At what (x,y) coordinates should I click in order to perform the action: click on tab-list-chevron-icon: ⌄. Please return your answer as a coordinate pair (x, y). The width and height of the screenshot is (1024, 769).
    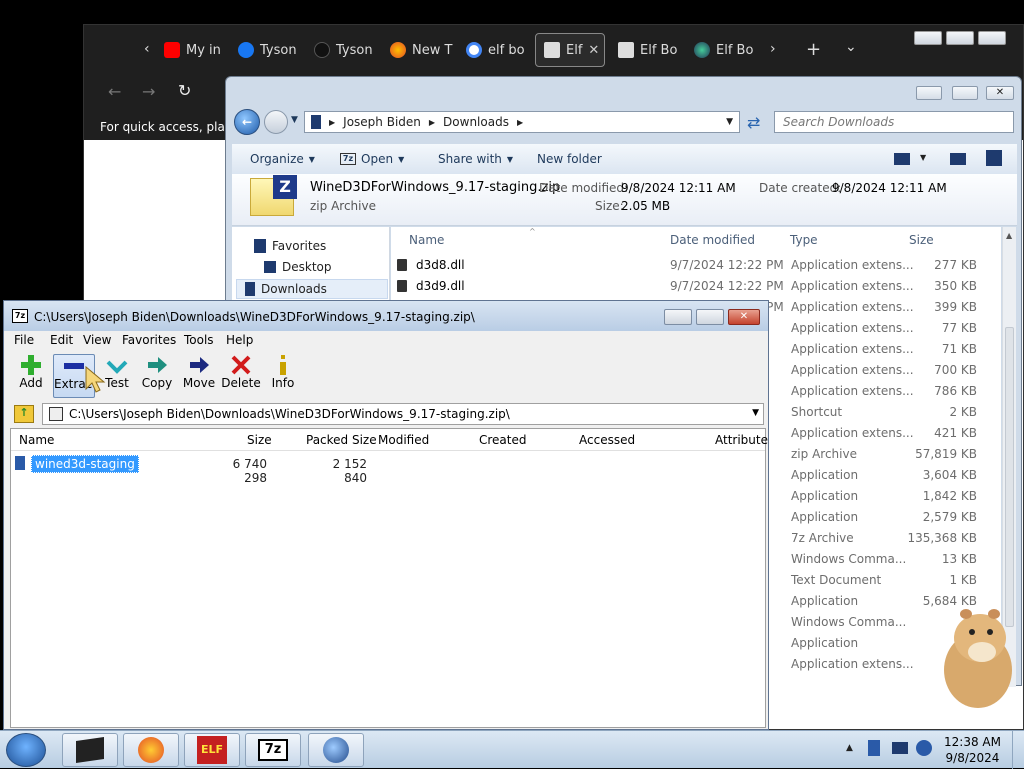
    Looking at the image, I should click on (851, 47).